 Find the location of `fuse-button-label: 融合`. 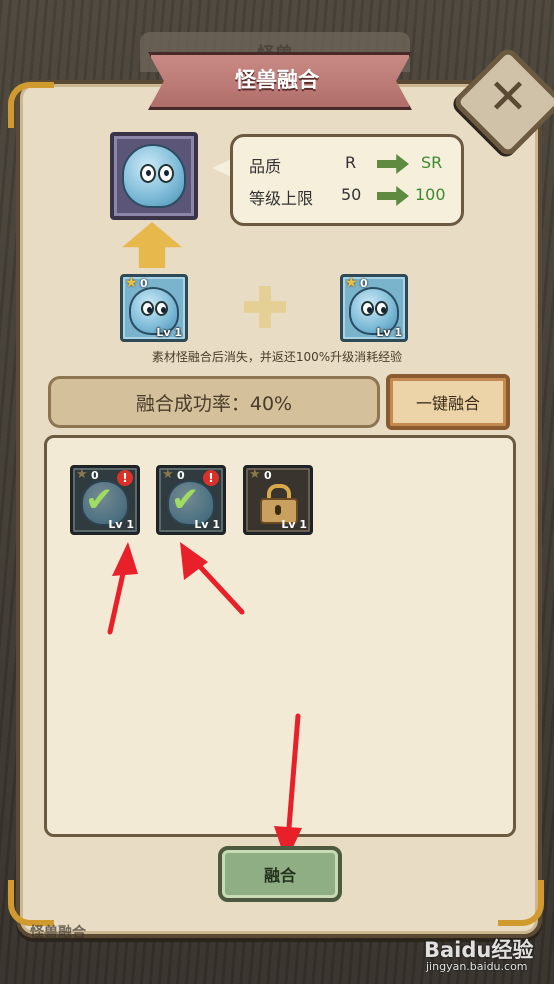

fuse-button-label: 融合 is located at coordinates (279, 875).